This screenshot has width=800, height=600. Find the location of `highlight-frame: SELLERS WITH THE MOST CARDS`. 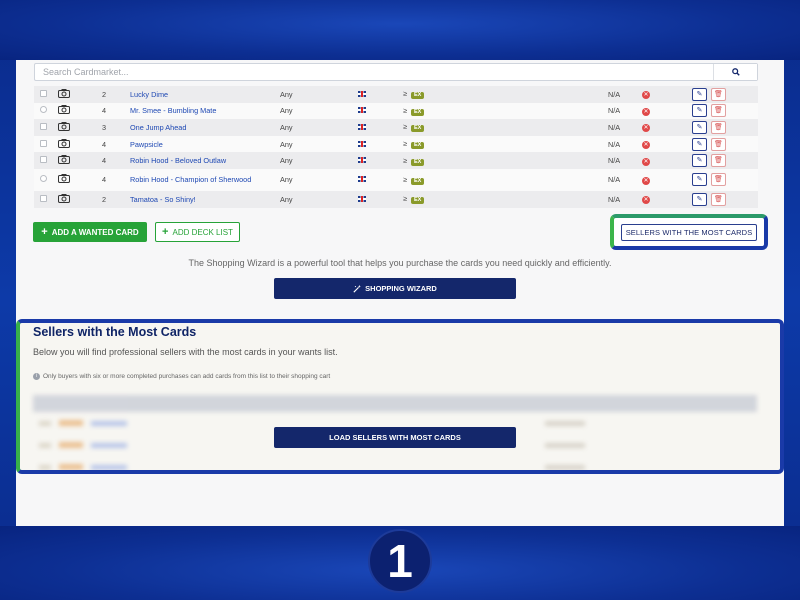

highlight-frame: SELLERS WITH THE MOST CARDS is located at coordinates (689, 232).